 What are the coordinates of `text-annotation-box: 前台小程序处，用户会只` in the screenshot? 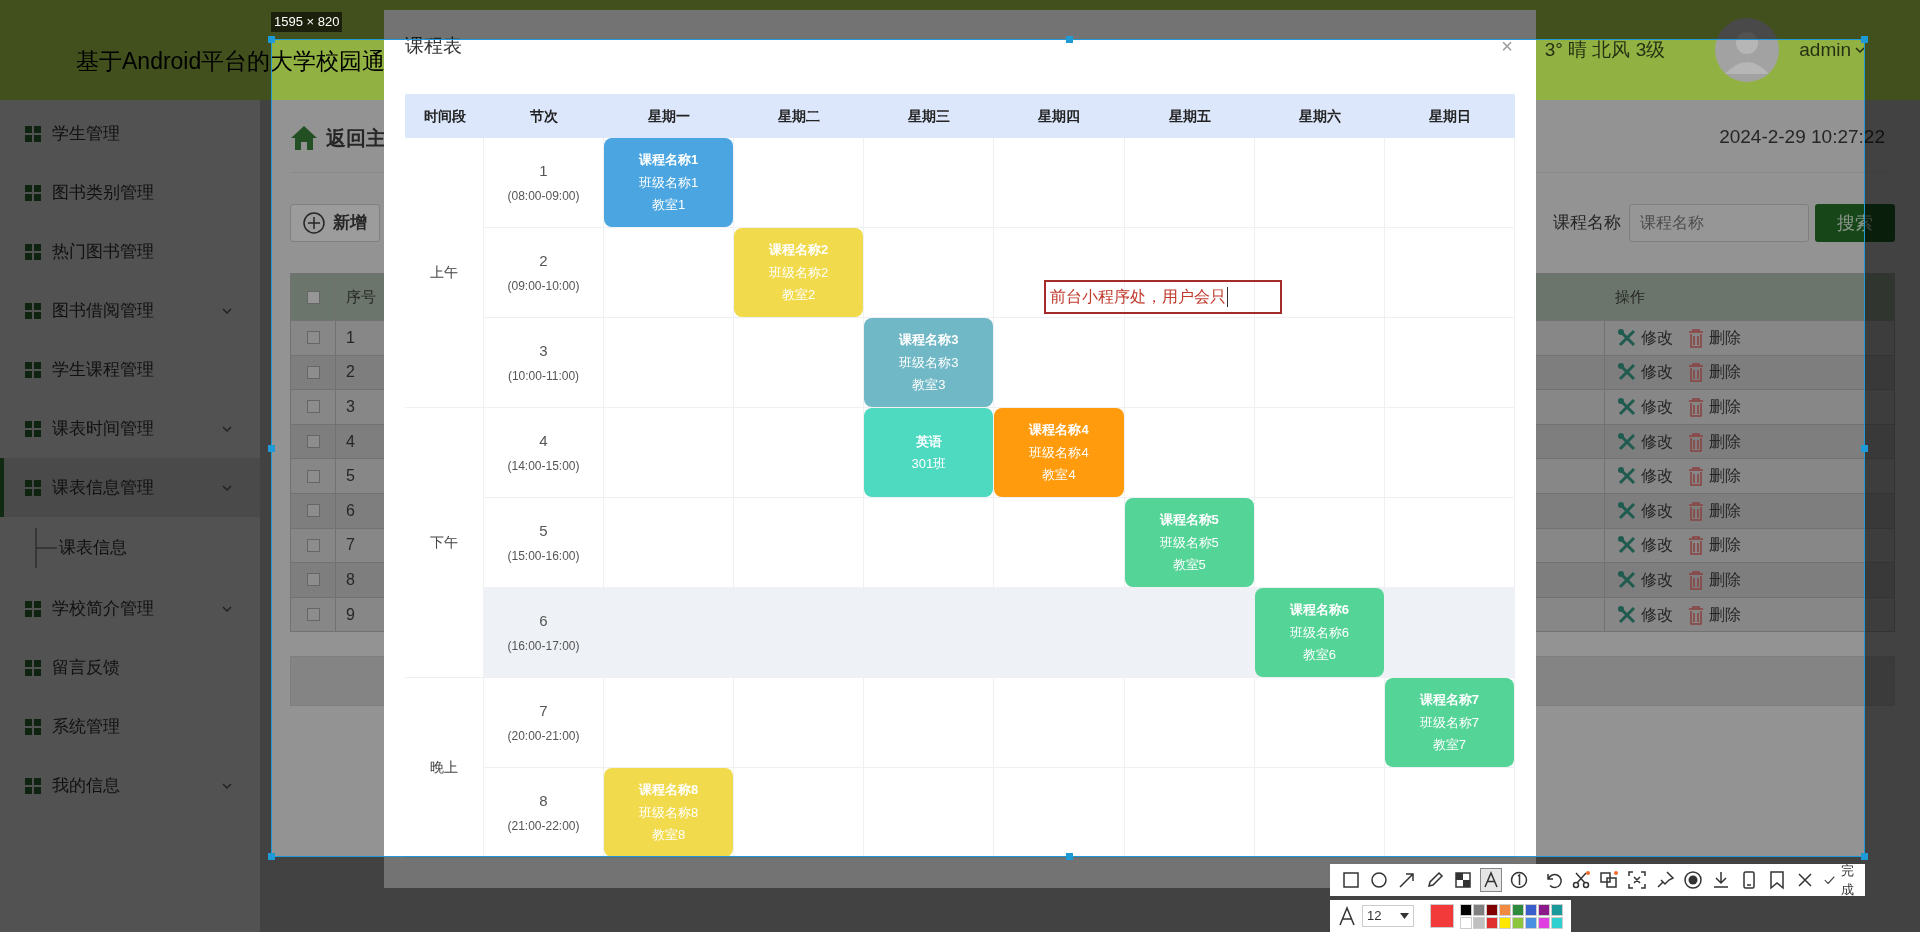 It's located at (1163, 297).